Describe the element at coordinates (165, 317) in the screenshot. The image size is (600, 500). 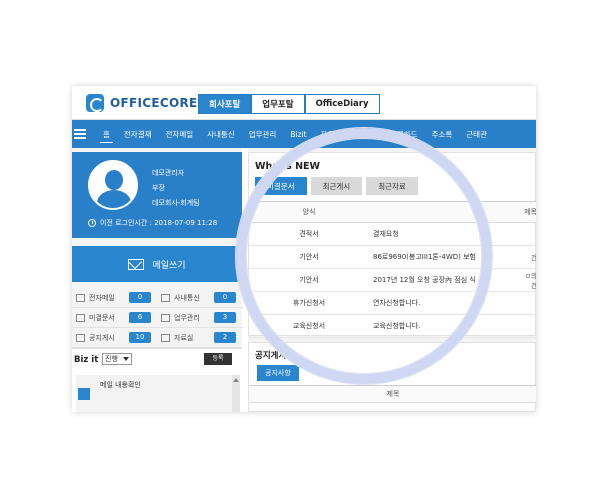
I see `folder-icon` at that location.